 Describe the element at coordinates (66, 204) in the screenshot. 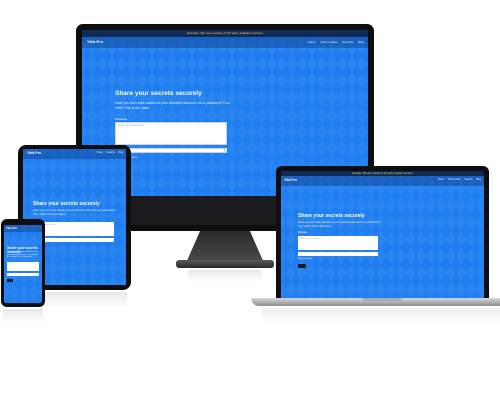

I see `tablet-page-title: Share your secrets securely` at that location.